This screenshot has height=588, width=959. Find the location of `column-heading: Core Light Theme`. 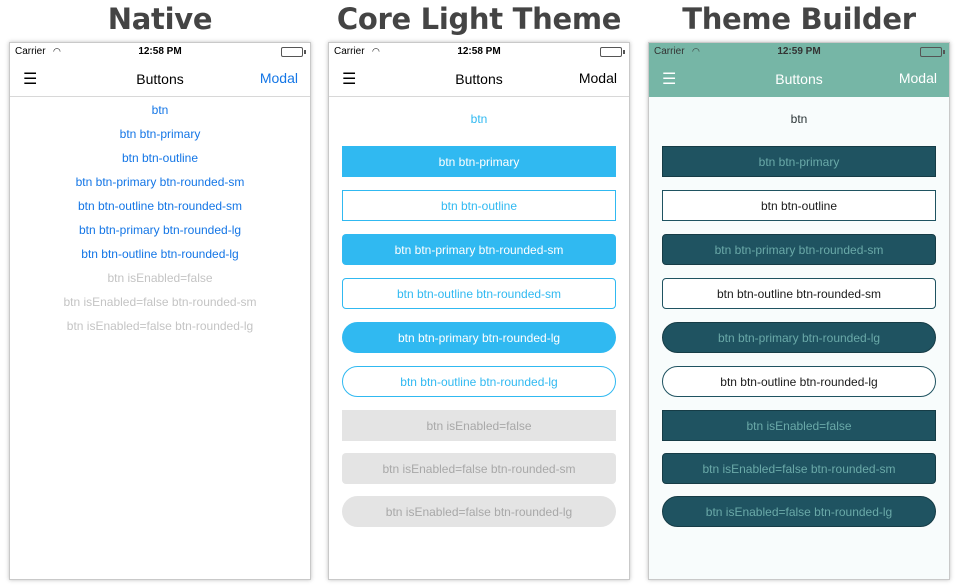

column-heading: Core Light Theme is located at coordinates (479, 19).